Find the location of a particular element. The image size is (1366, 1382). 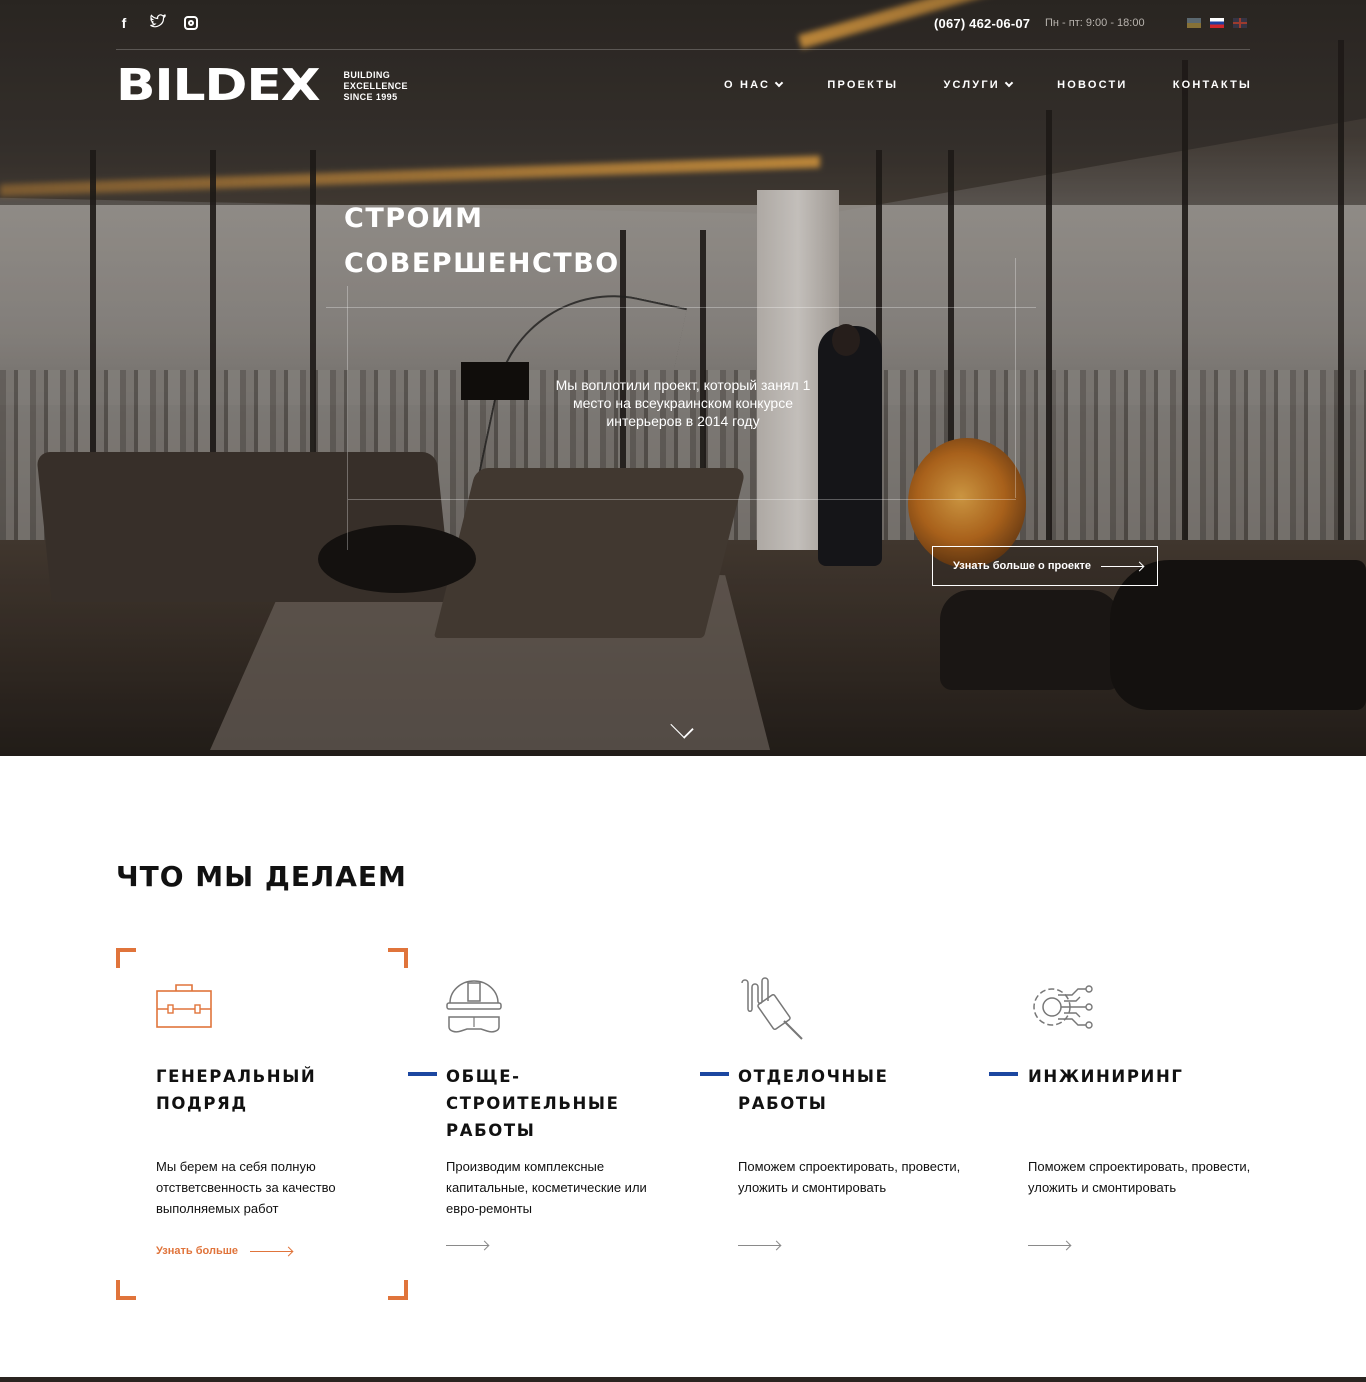

learn-more-link: Узнать больше is located at coordinates (224, 1251).